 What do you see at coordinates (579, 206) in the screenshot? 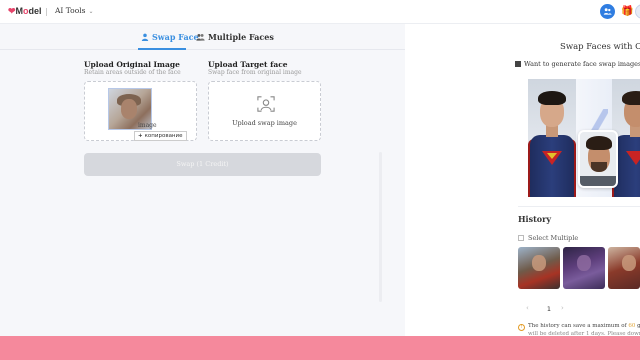
I see `section-divider` at bounding box center [579, 206].